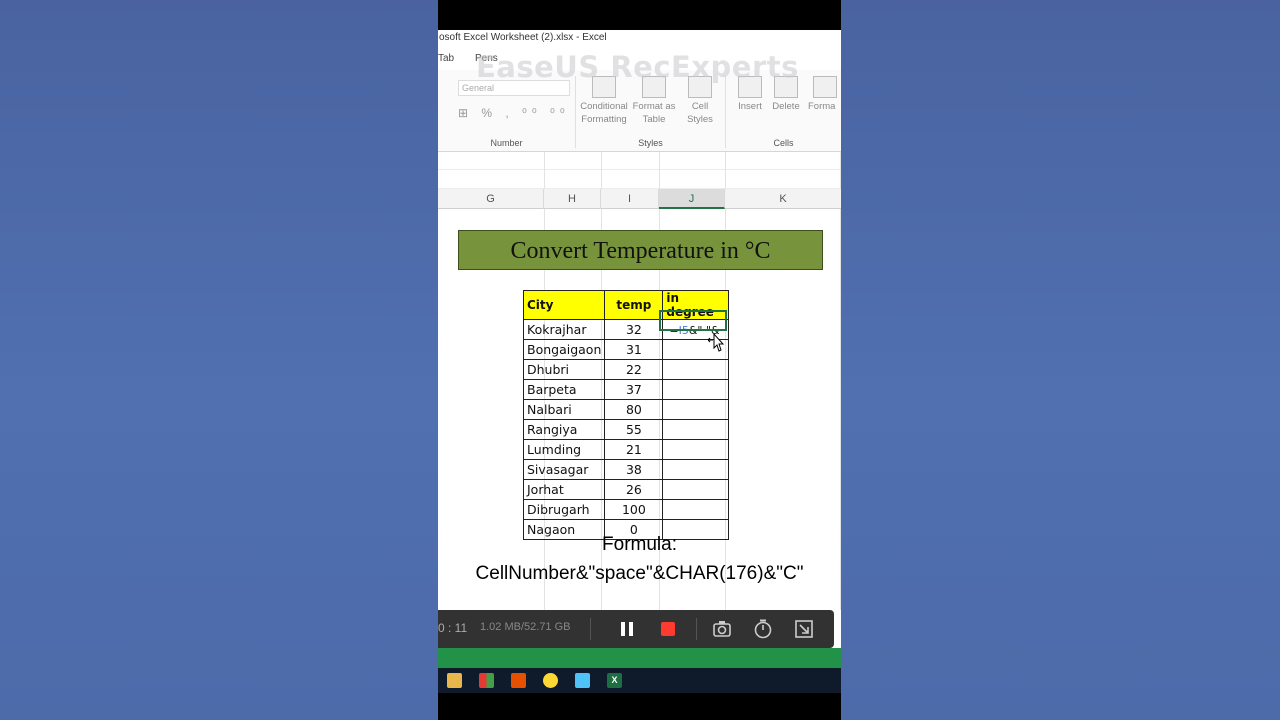 This screenshot has height=720, width=1280. Describe the element at coordinates (639, 573) in the screenshot. I see `caption-line-2: CellNumber&"space"&CHAR(176)&"C"` at that location.